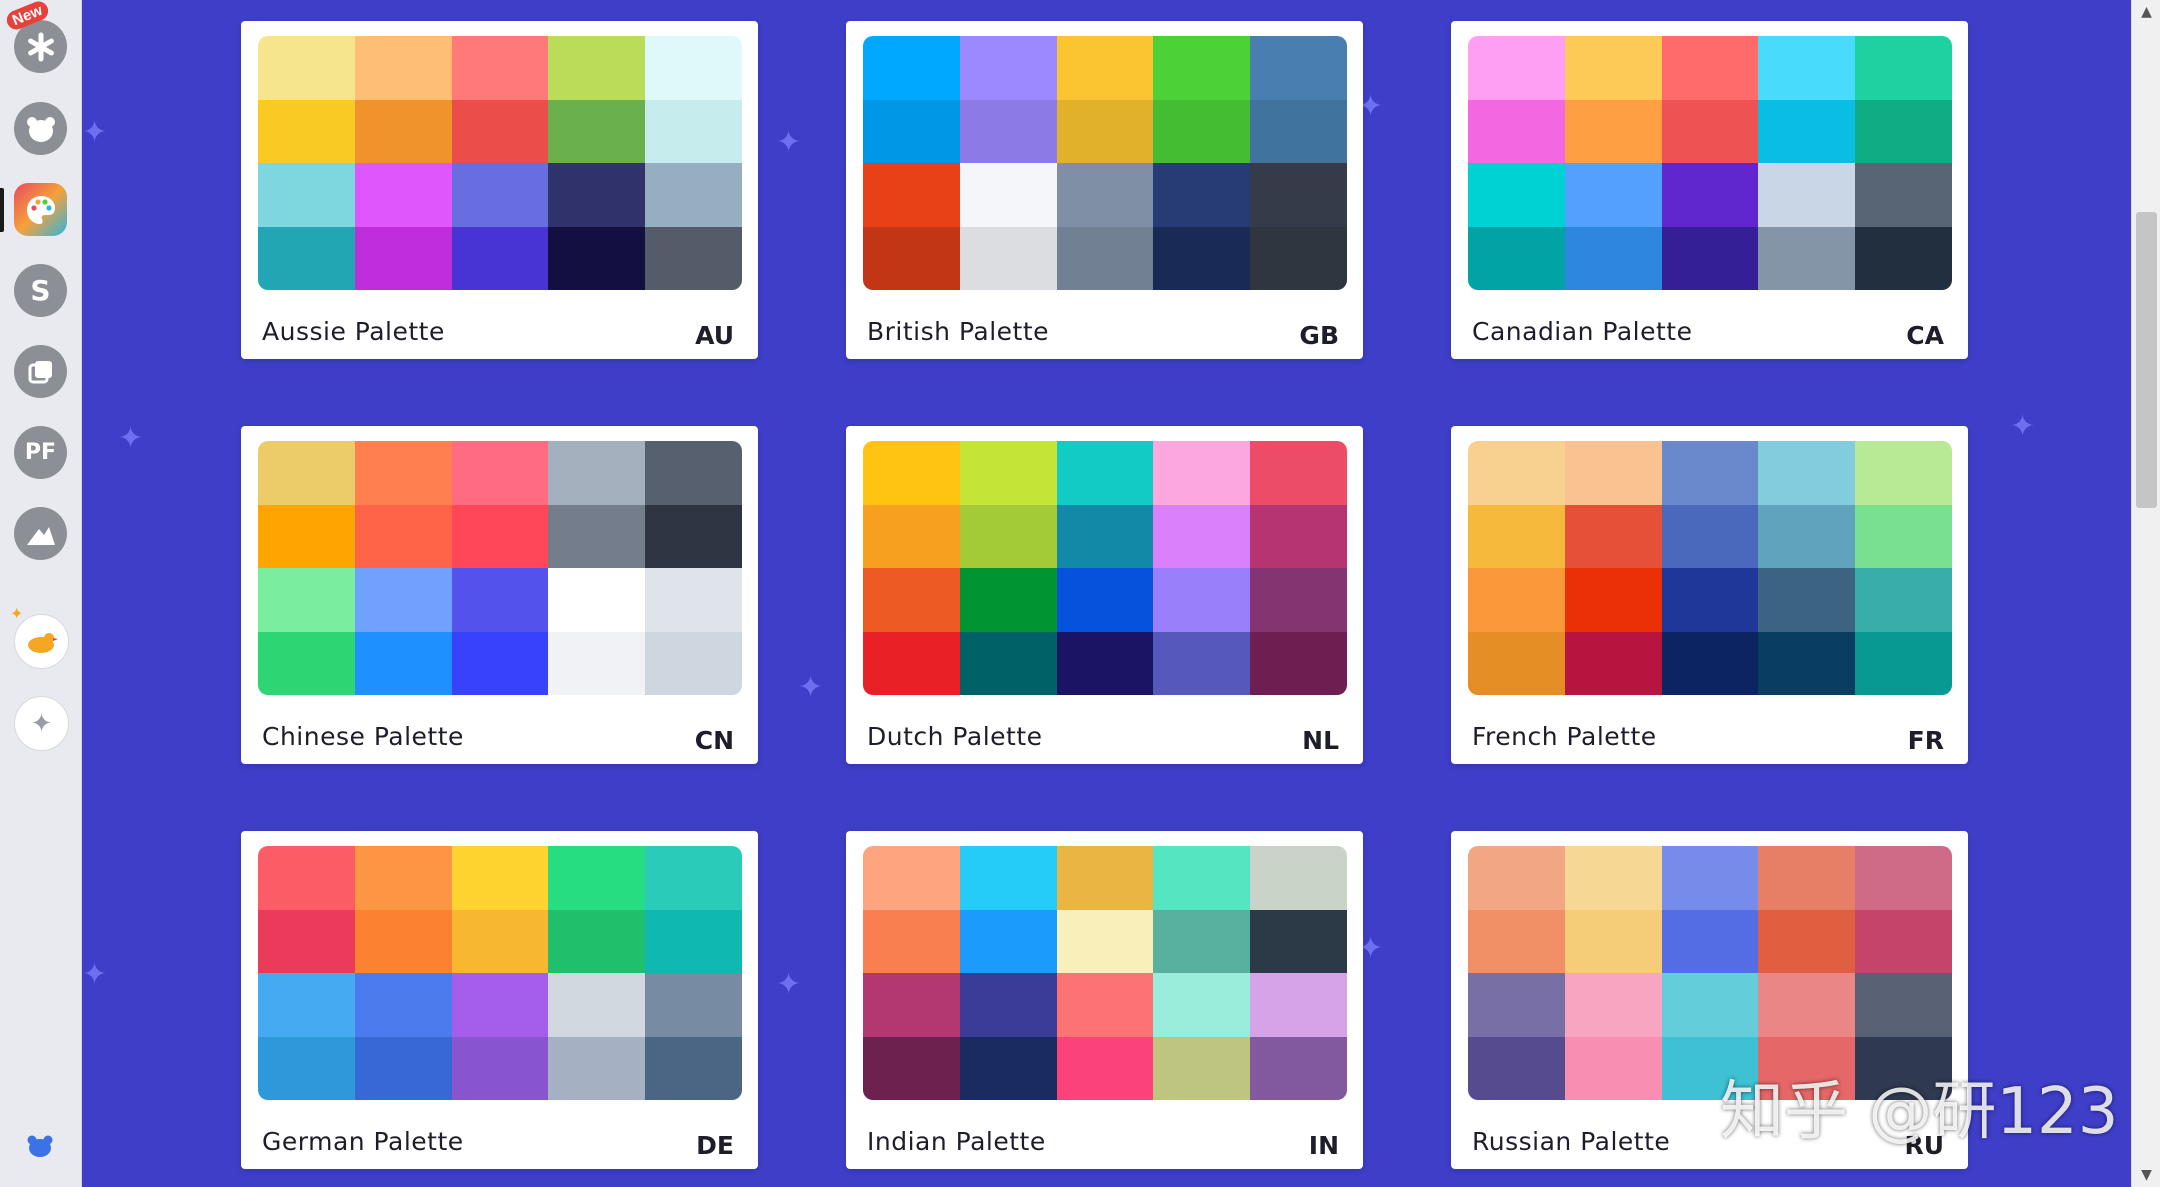 This screenshot has width=2160, height=1187. What do you see at coordinates (2146, 1175) in the screenshot?
I see `scroll-down-arrow-icon: ▼` at bounding box center [2146, 1175].